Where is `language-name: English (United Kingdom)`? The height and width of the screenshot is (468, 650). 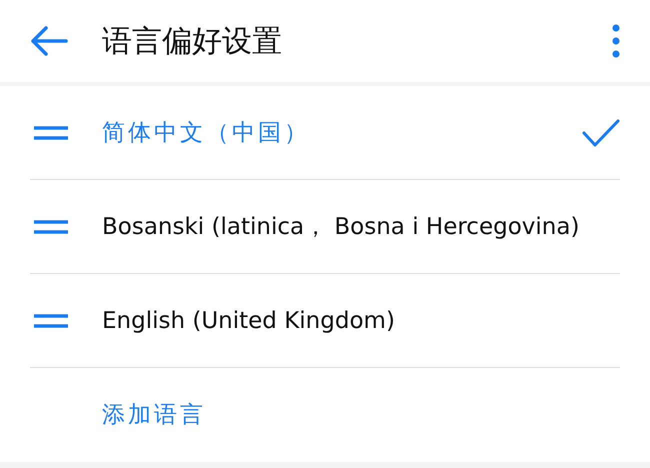 language-name: English (United Kingdom) is located at coordinates (249, 321).